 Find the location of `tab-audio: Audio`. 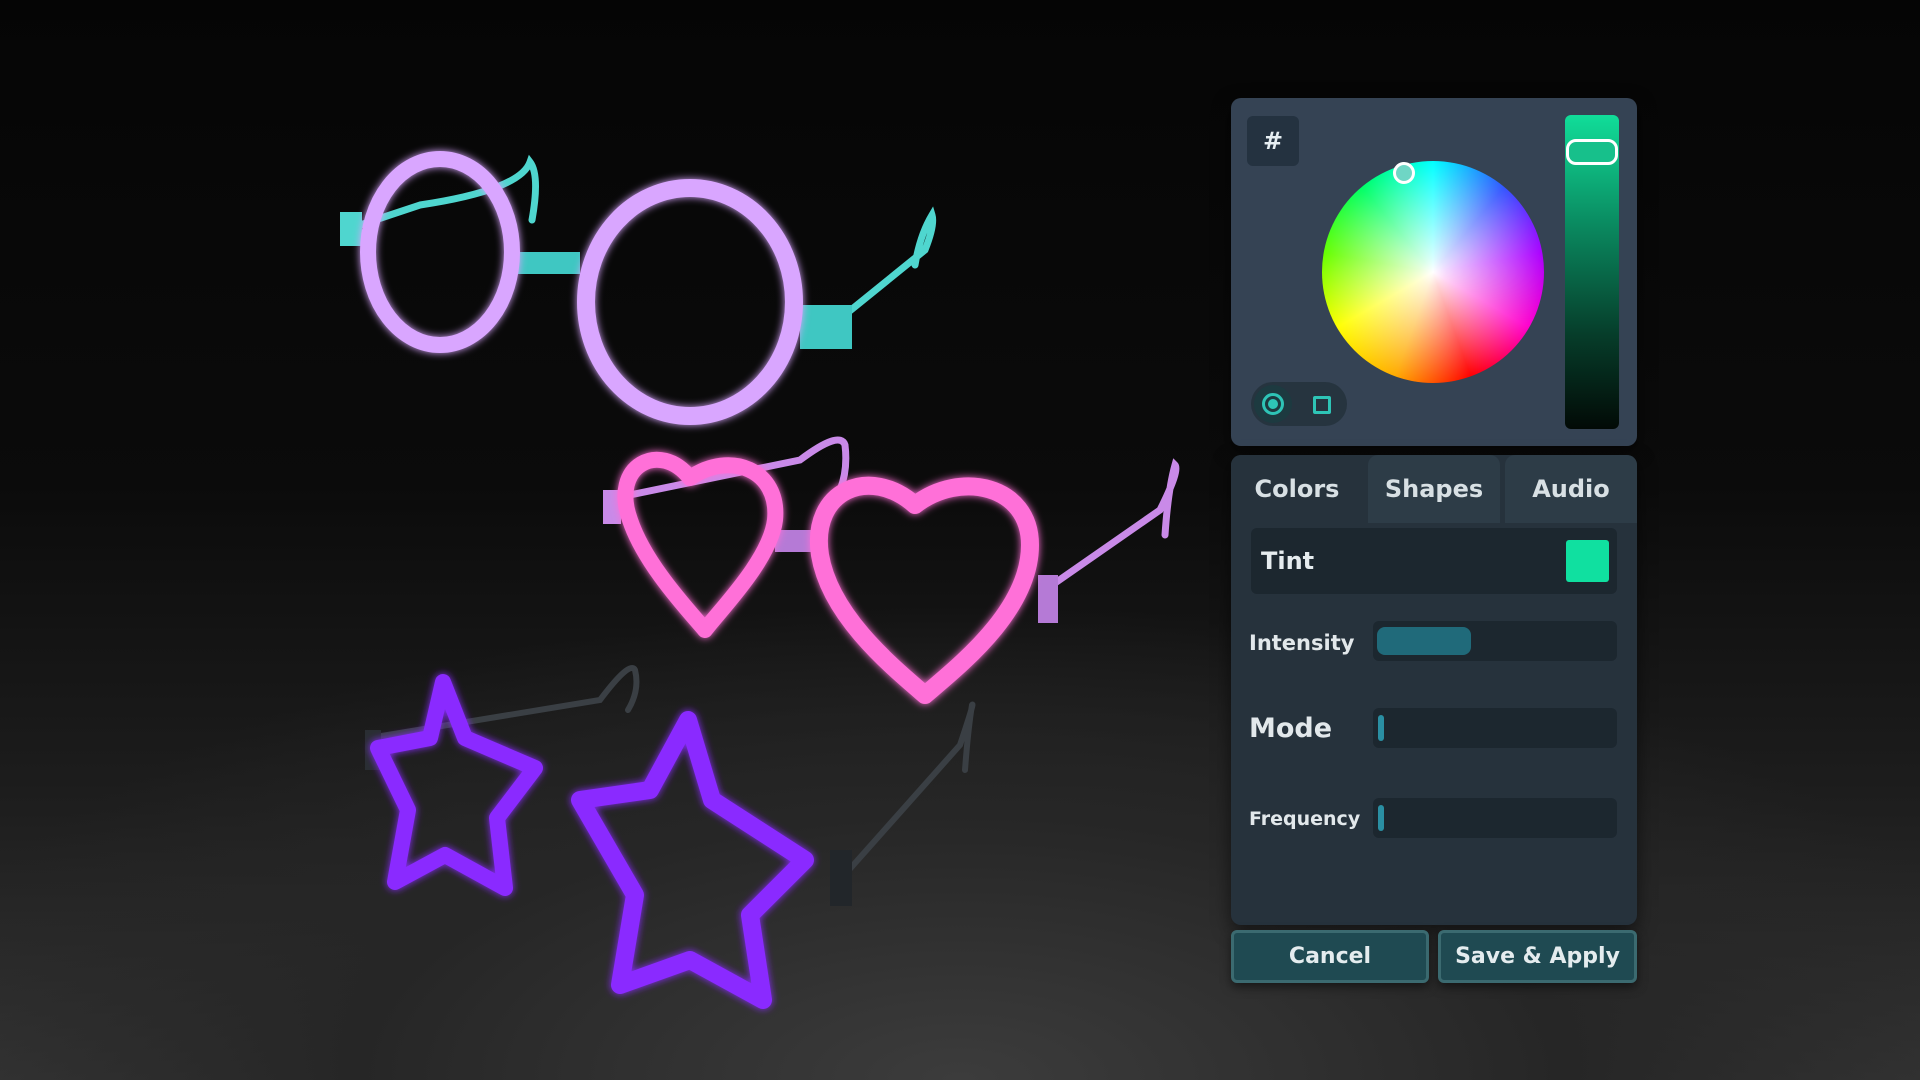

tab-audio: Audio is located at coordinates (1571, 489).